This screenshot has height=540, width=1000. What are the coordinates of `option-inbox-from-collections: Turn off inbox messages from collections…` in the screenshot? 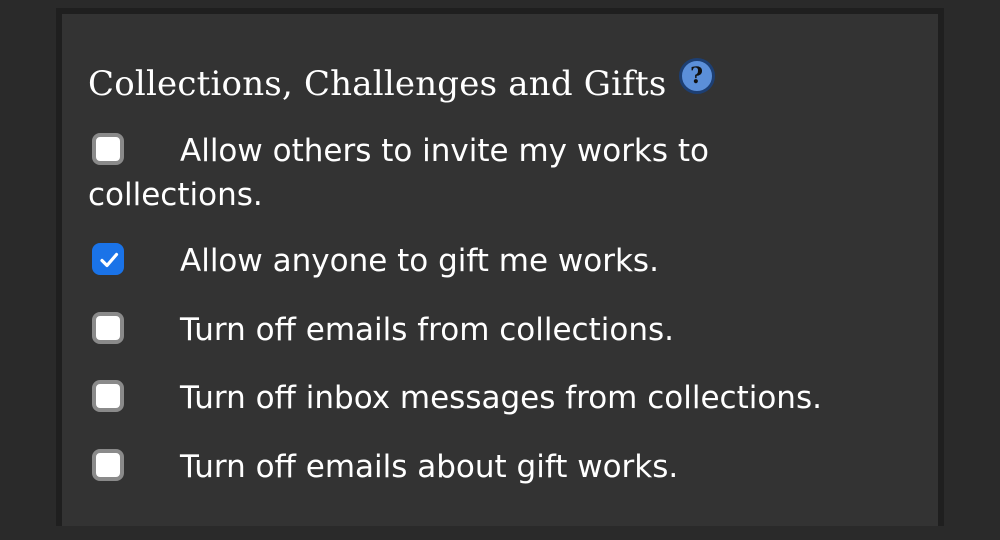 It's located at (488, 398).